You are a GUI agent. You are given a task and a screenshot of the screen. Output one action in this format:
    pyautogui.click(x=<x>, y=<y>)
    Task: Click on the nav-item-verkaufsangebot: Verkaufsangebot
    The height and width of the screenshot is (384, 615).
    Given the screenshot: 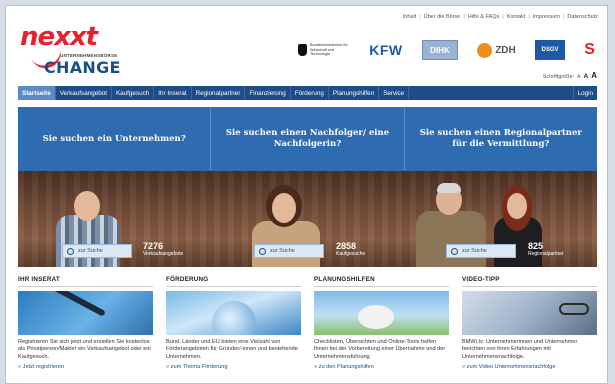 What is the action you would take?
    pyautogui.click(x=84, y=93)
    